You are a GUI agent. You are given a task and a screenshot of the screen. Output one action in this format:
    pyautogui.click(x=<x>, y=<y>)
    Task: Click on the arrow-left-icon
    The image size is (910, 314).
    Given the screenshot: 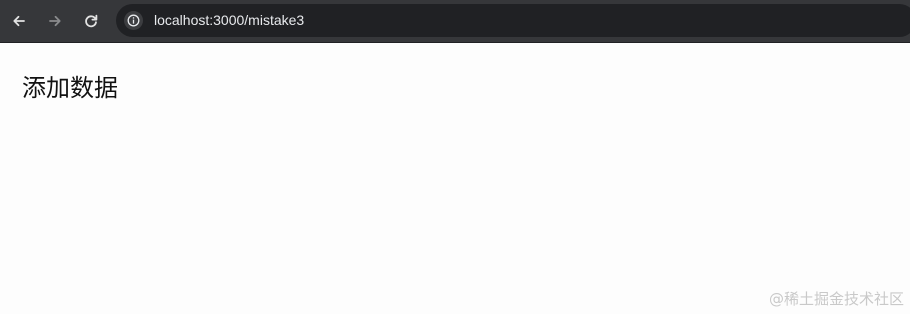 What is the action you would take?
    pyautogui.click(x=19, y=21)
    